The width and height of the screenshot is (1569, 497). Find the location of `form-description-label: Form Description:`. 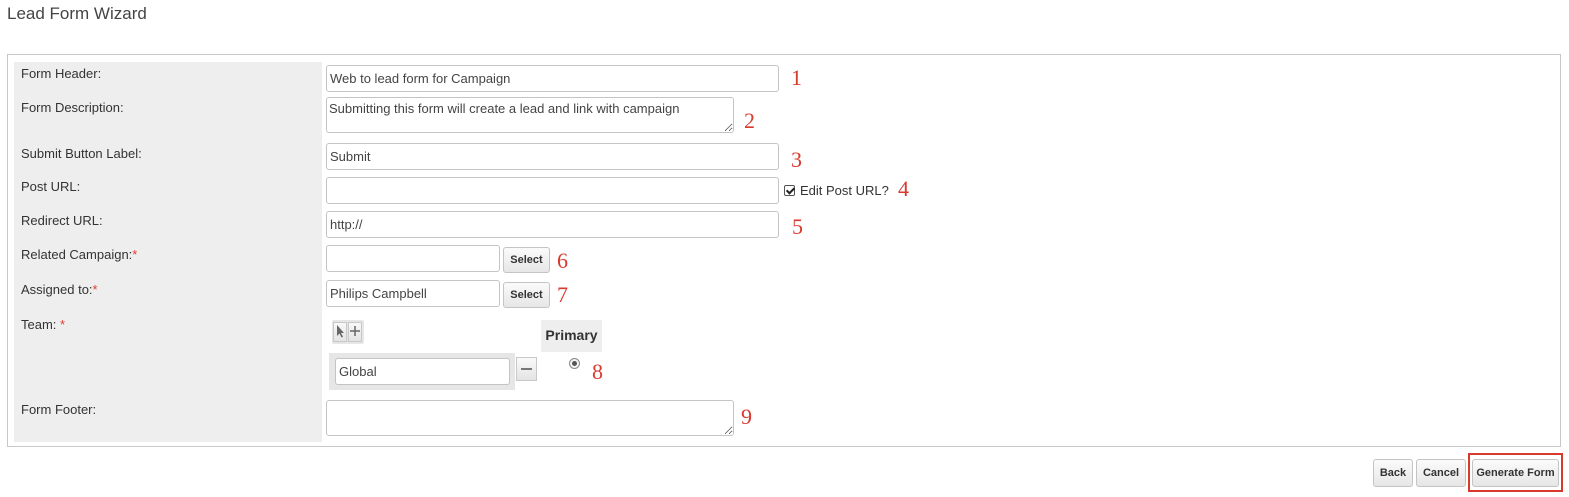

form-description-label: Form Description: is located at coordinates (72, 107).